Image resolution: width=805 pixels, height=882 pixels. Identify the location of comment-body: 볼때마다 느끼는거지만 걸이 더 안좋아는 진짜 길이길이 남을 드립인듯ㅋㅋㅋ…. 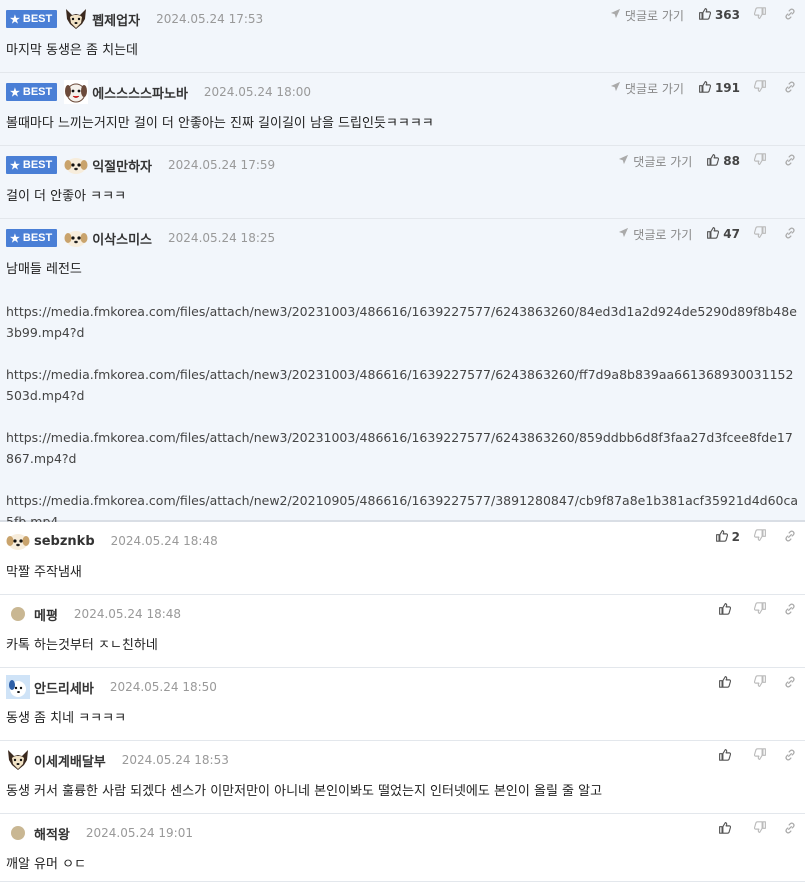
(402, 123).